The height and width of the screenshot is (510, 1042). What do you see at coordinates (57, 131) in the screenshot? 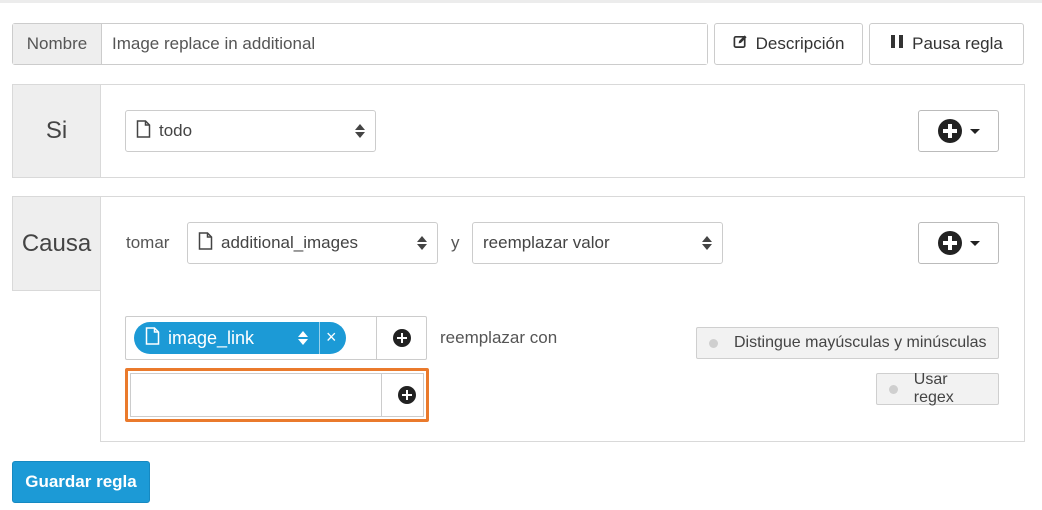
I see `si-label: Si` at bounding box center [57, 131].